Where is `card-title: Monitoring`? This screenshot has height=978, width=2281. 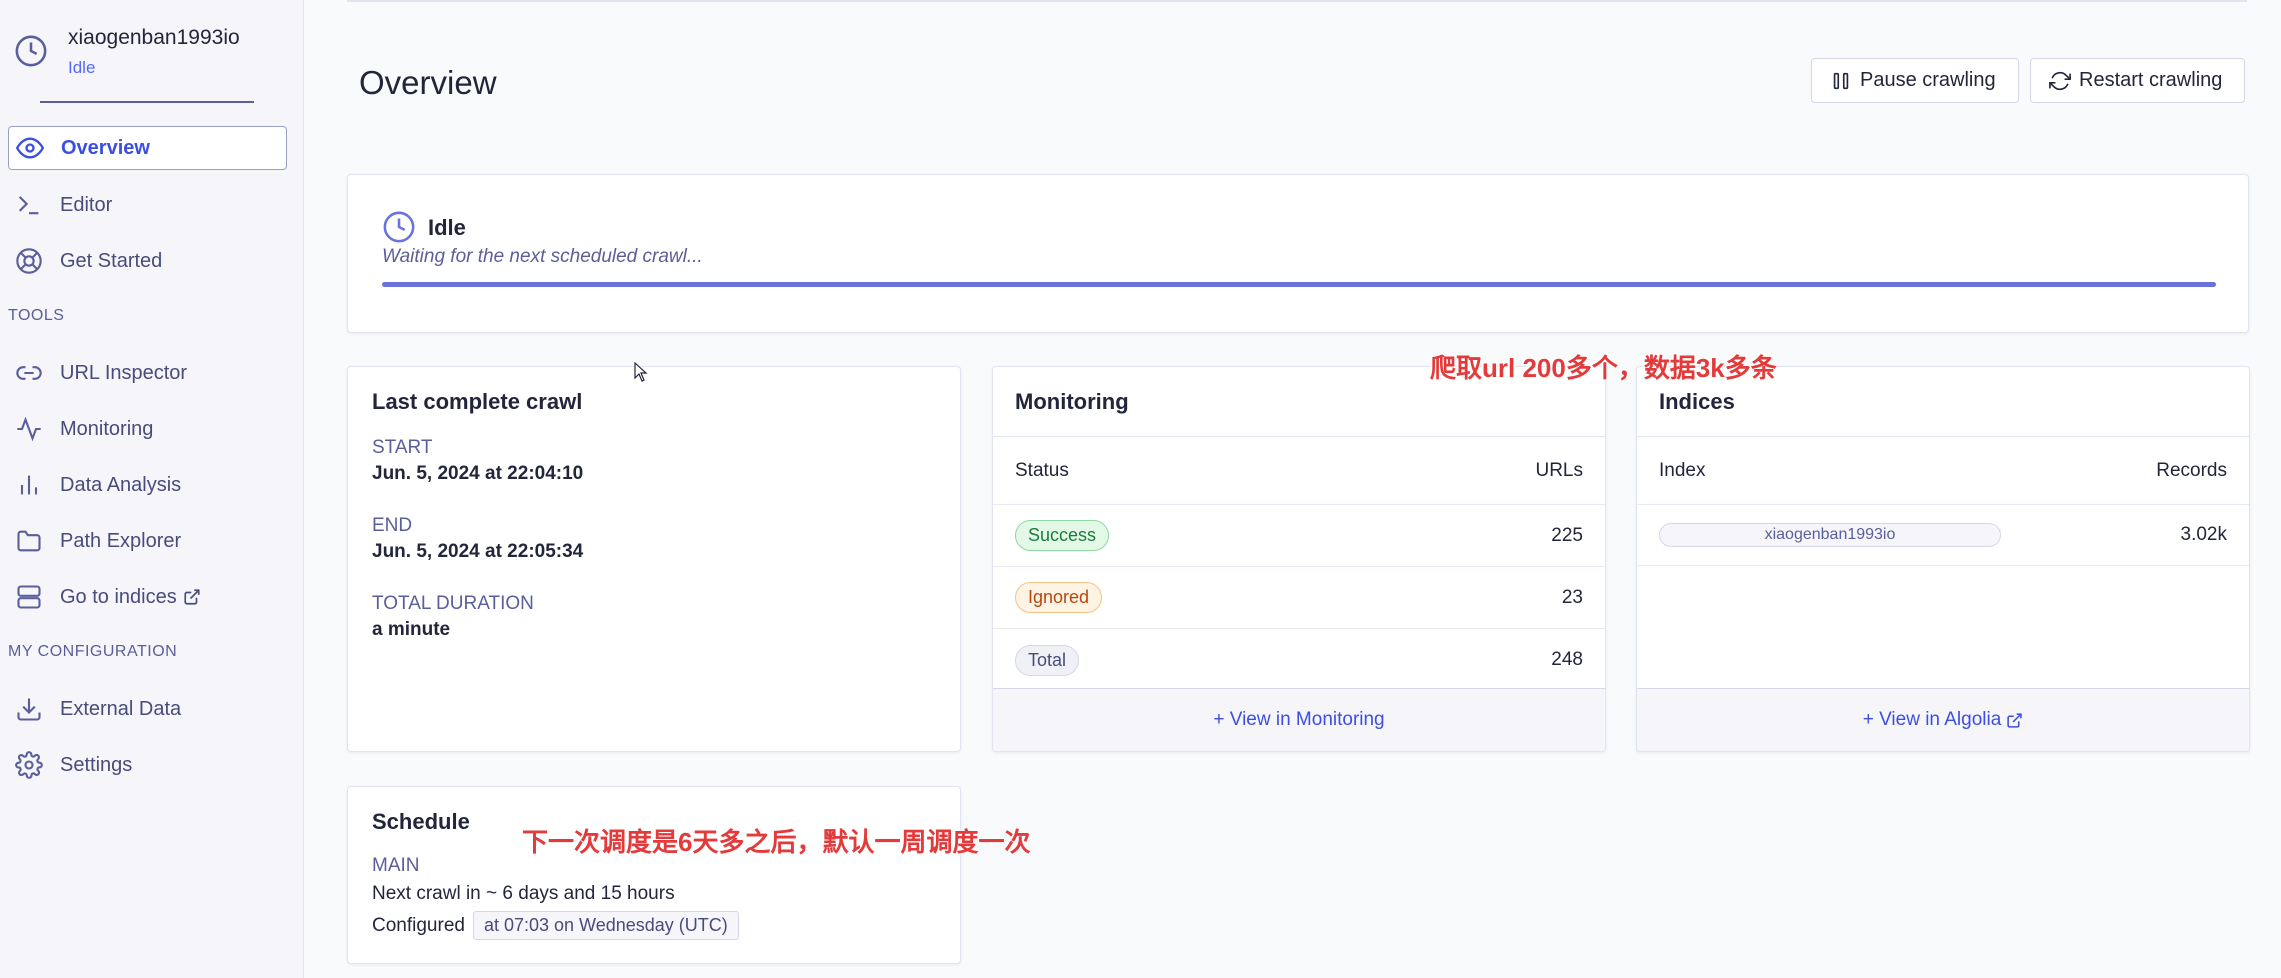
card-title: Monitoring is located at coordinates (1072, 401).